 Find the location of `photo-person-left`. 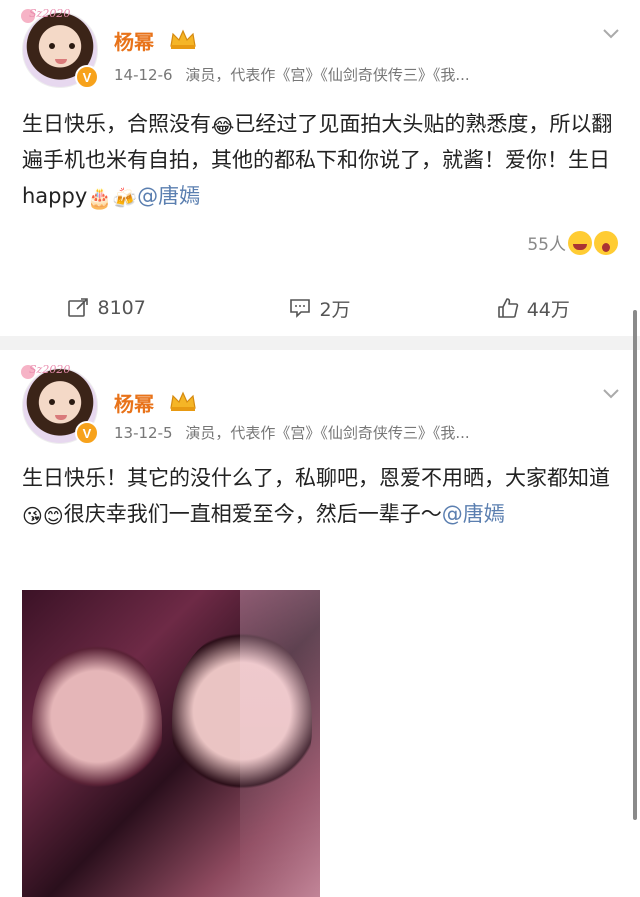

photo-person-left is located at coordinates (97, 725).